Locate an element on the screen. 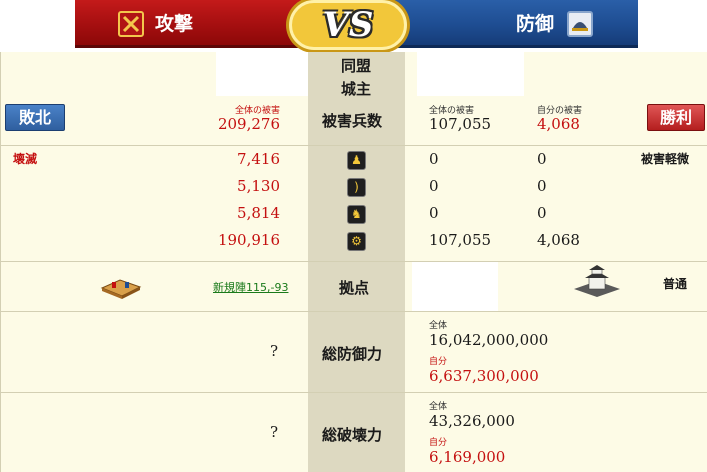  attacker-alliance-box is located at coordinates (262, 74).